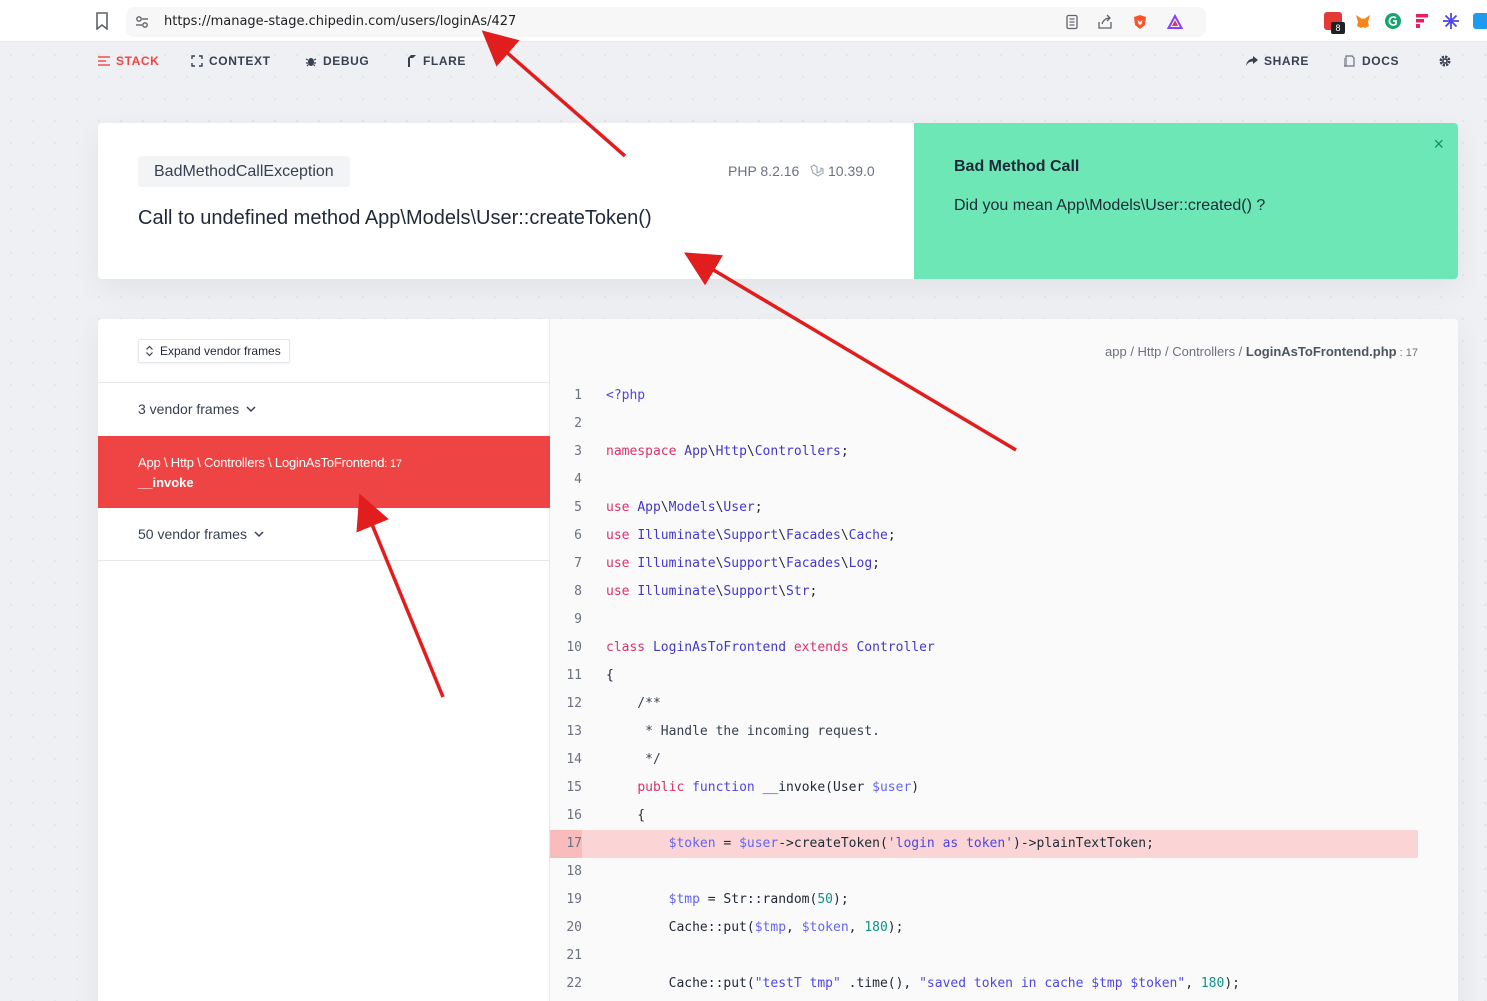 The image size is (1487, 1001). I want to click on bug-icon, so click(311, 62).